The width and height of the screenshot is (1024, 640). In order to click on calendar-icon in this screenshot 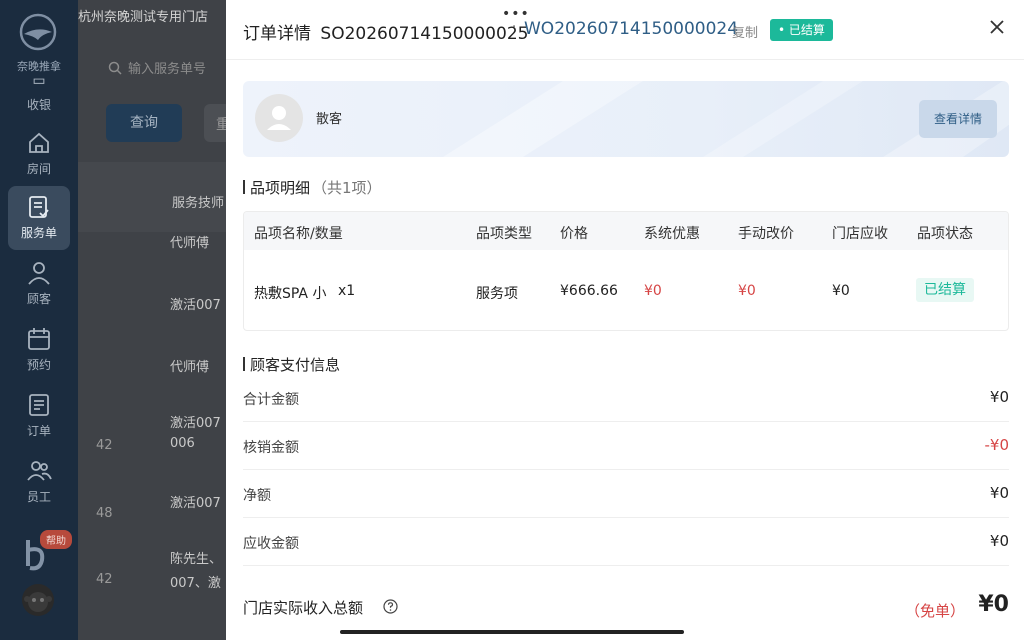, I will do `click(39, 339)`.